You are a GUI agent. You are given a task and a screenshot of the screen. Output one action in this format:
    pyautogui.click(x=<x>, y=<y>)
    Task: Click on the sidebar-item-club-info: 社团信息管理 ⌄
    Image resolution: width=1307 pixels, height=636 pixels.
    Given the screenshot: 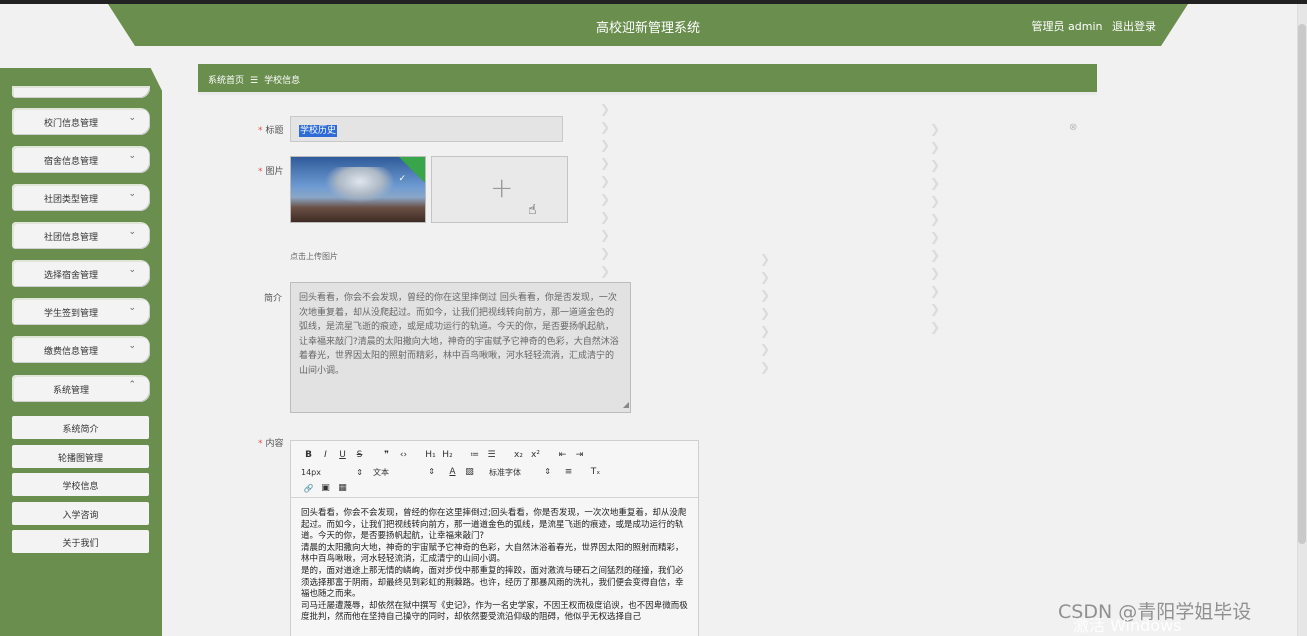 What is the action you would take?
    pyautogui.click(x=81, y=235)
    